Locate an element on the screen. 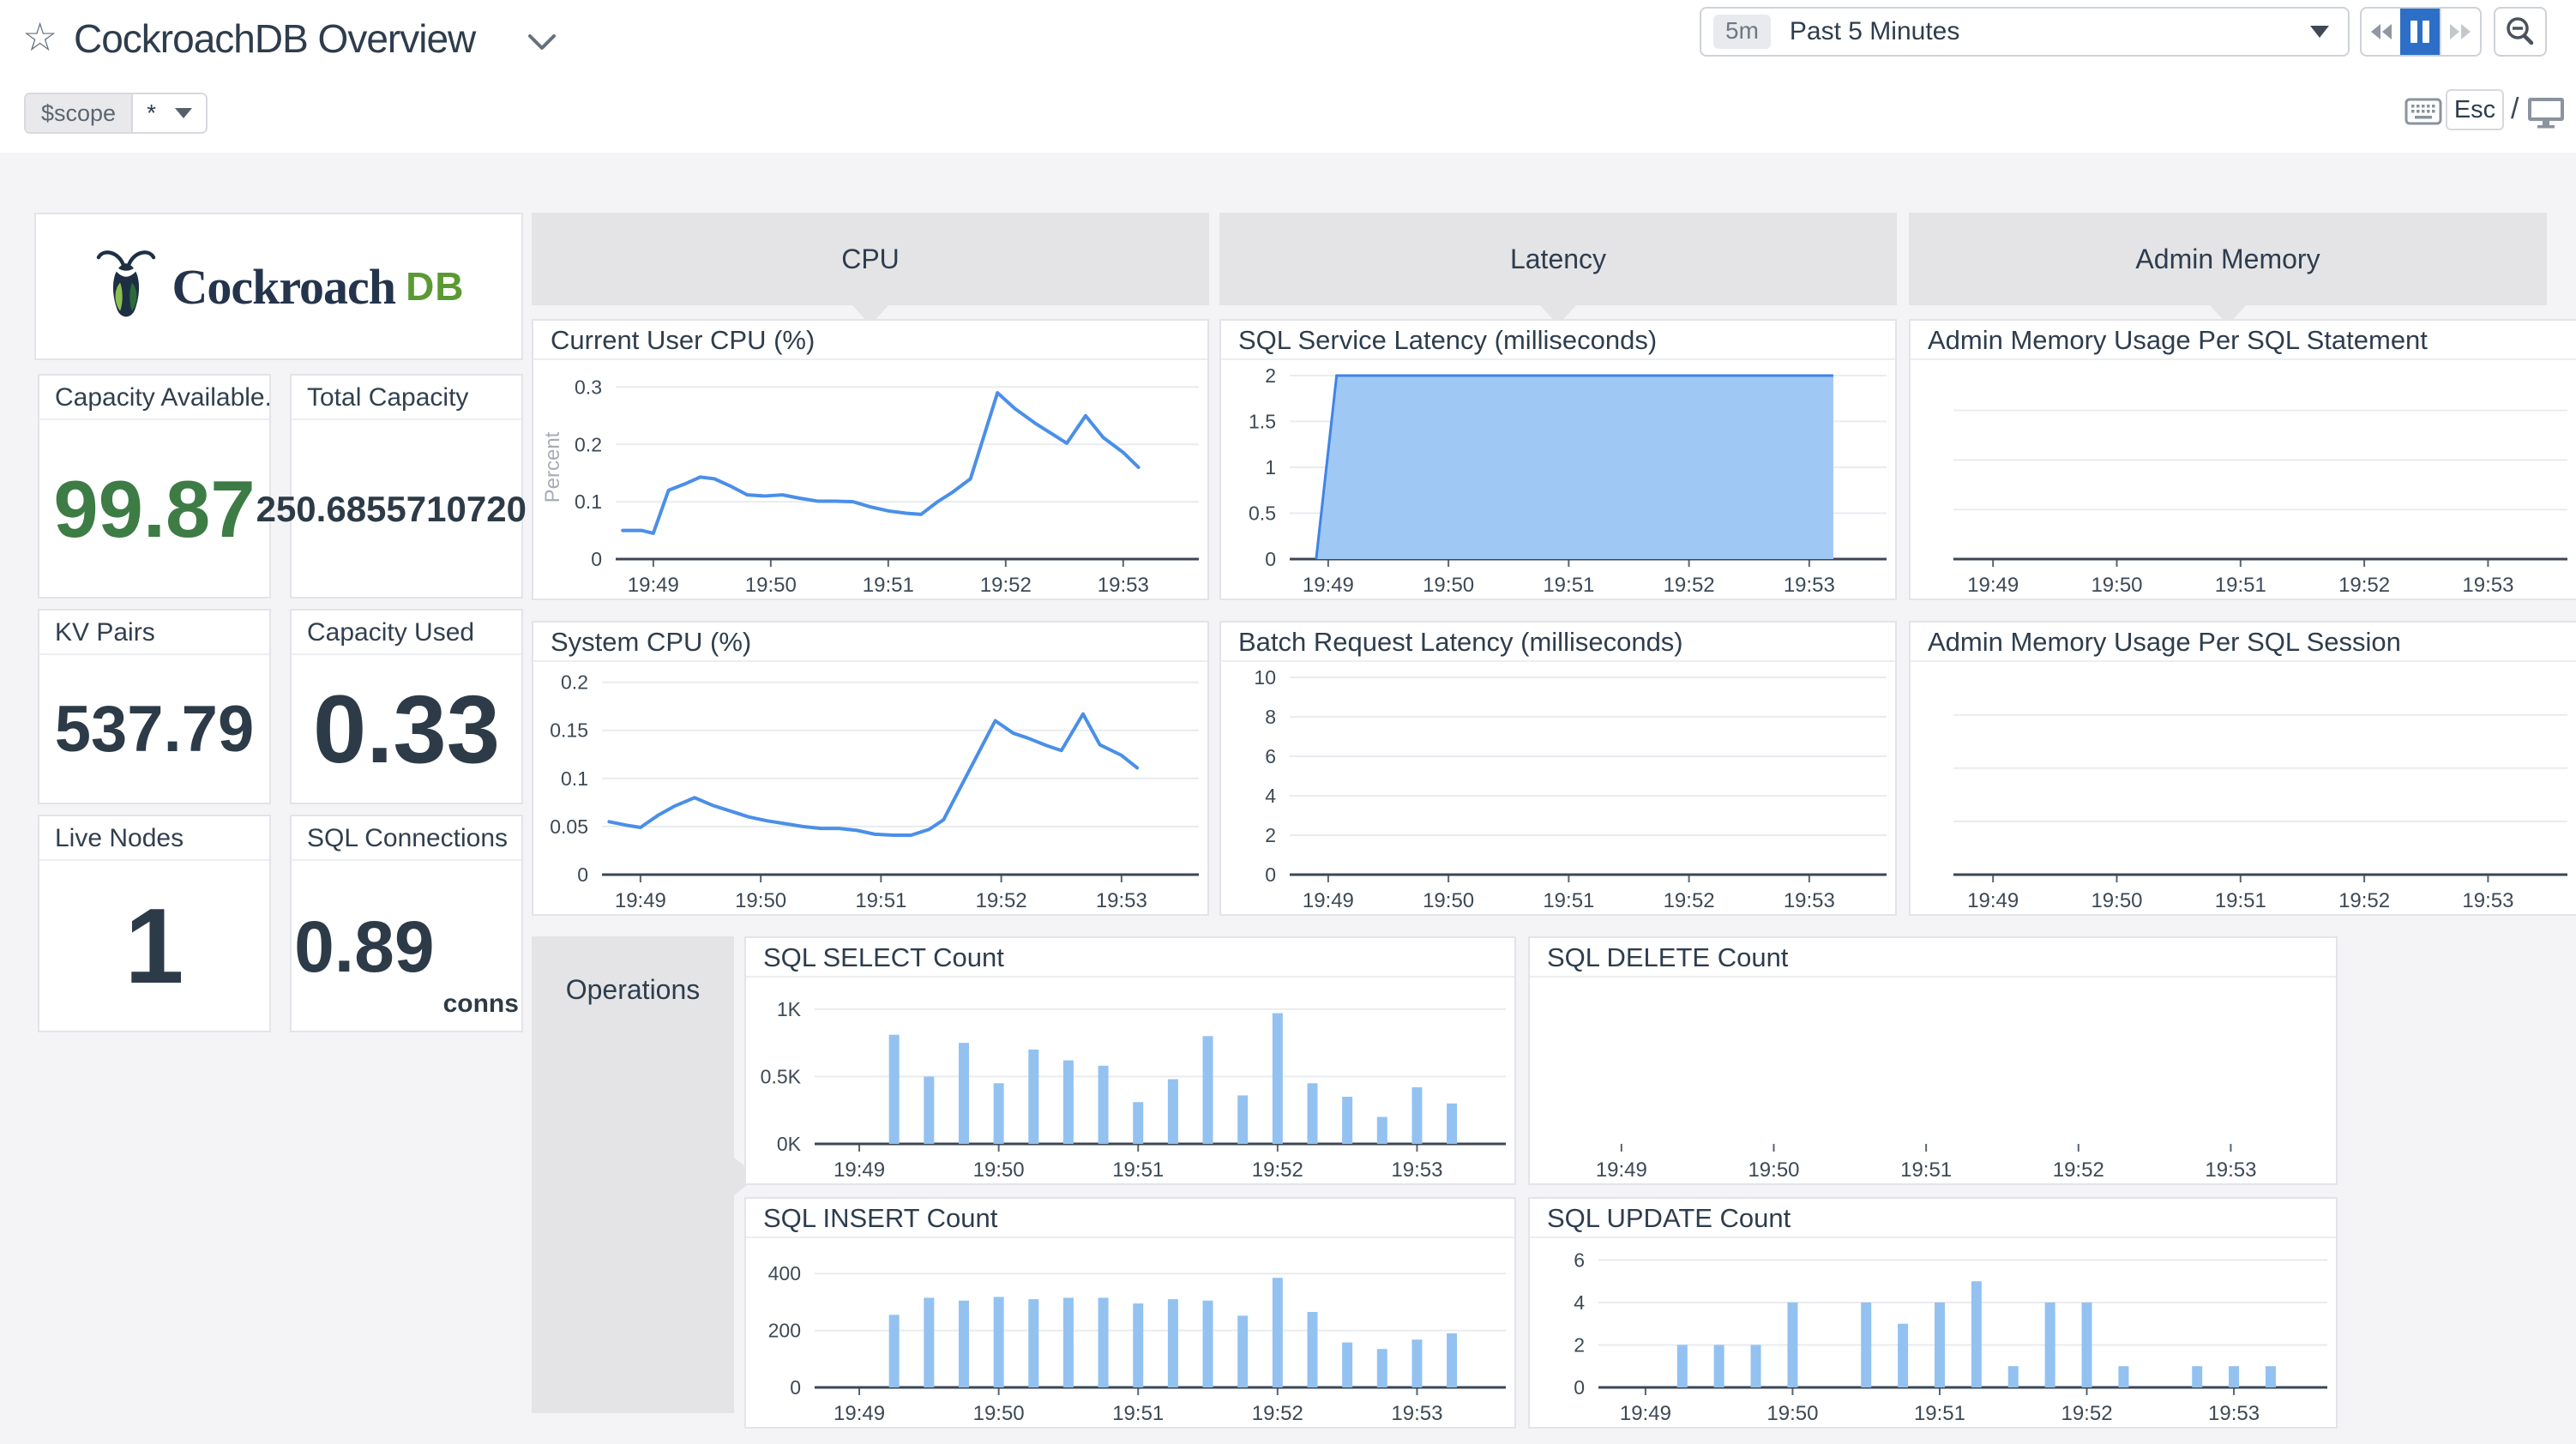 The image size is (2576, 1444). time-range-picker: 5m Past 5 Minutes is located at coordinates (2025, 32).